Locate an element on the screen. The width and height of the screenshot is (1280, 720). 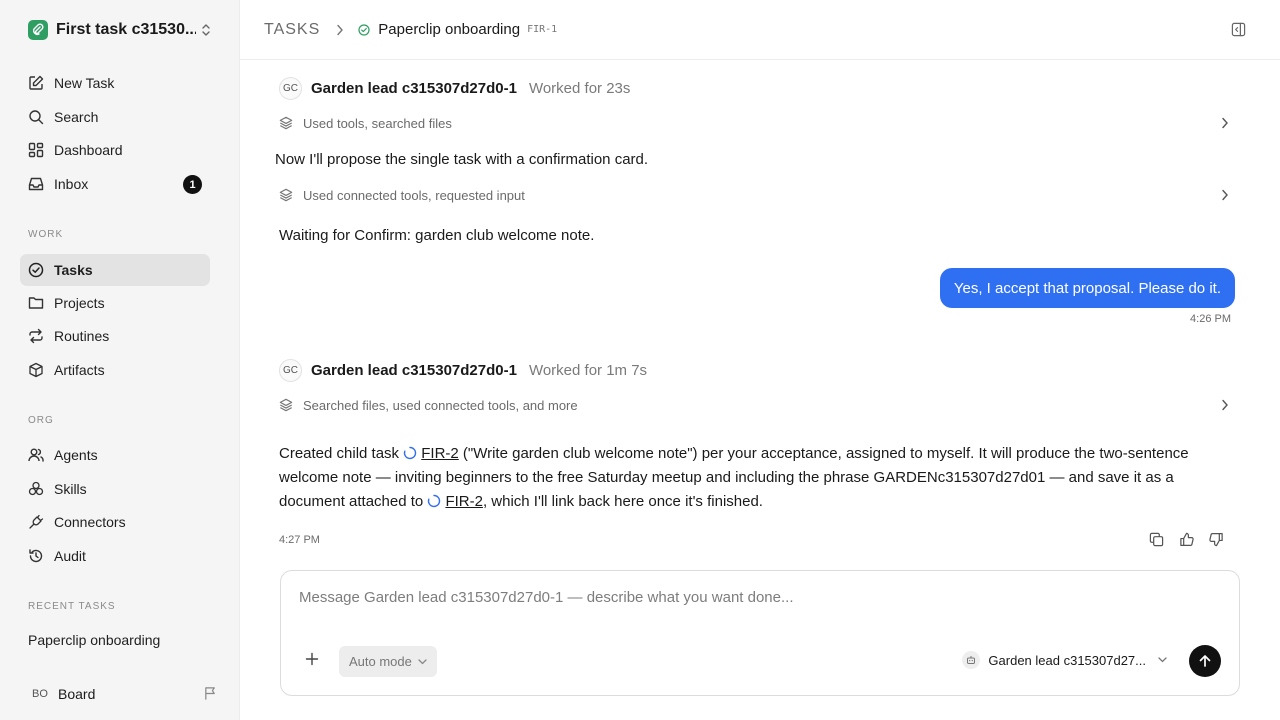
edit-icon is located at coordinates (36, 82).